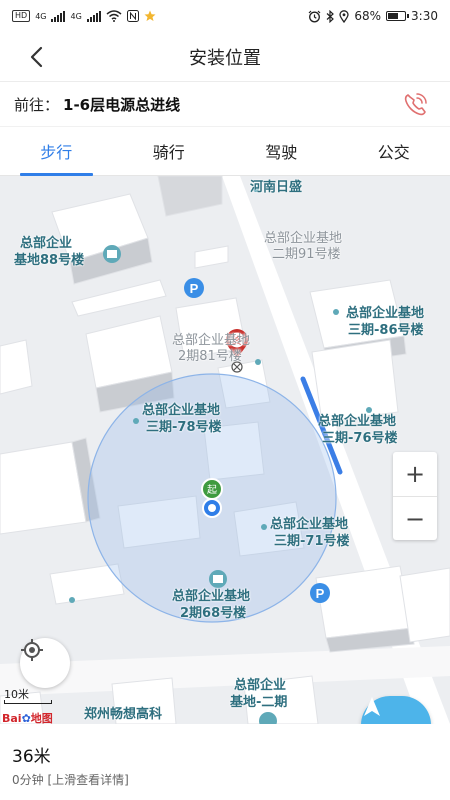  I want to click on map-label-86-l2: 三期-86号楼, so click(386, 330).